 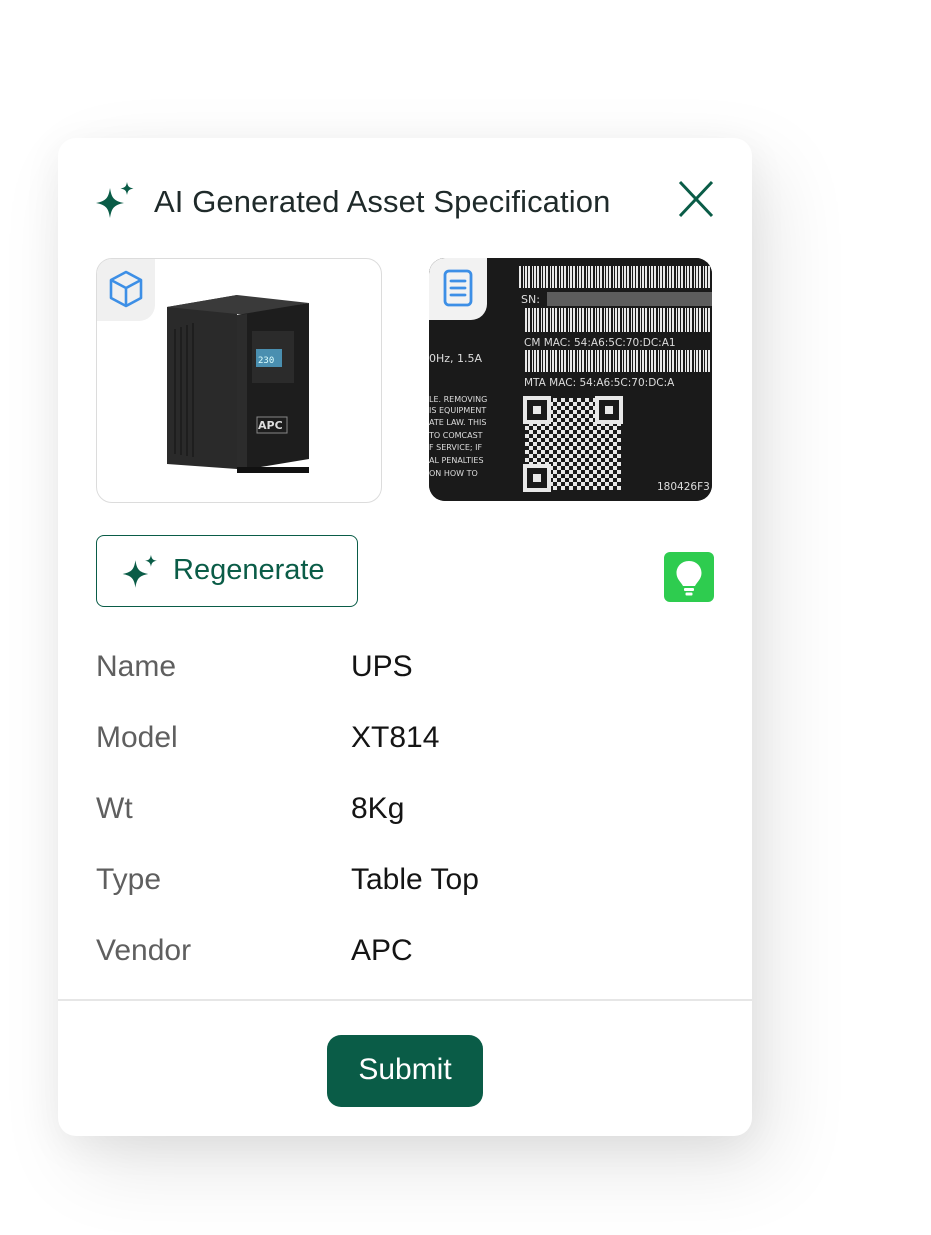 What do you see at coordinates (599, 383) in the screenshot?
I see `mta-mac-text: MTA MAC: 54:A6:5C:70:DC:A` at bounding box center [599, 383].